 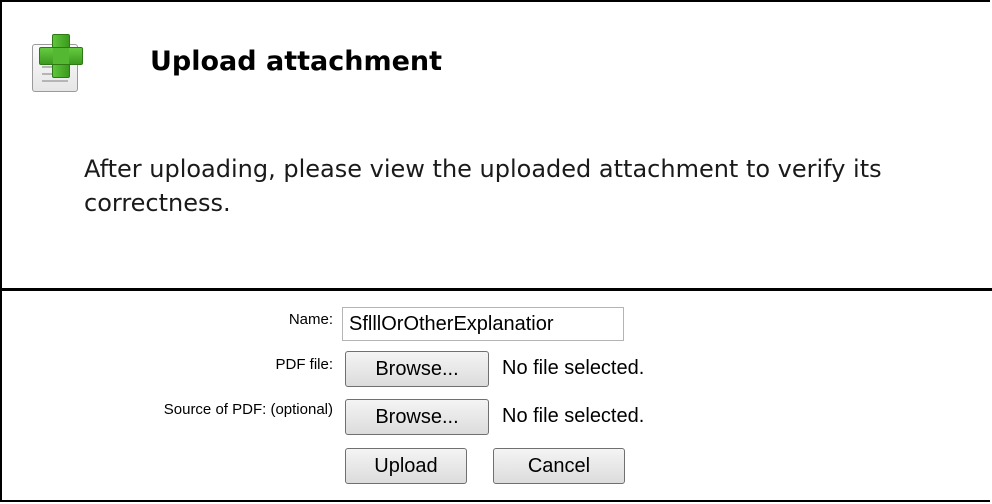 What do you see at coordinates (559, 466) in the screenshot?
I see `cancel-button: Cancel` at bounding box center [559, 466].